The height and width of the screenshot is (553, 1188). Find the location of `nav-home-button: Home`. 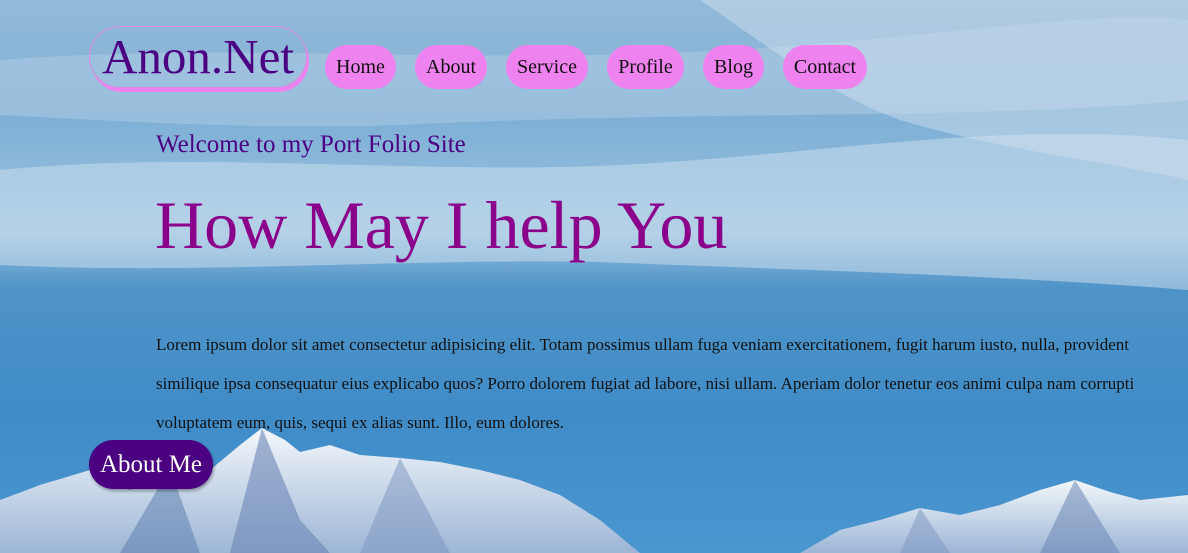

nav-home-button: Home is located at coordinates (360, 67).